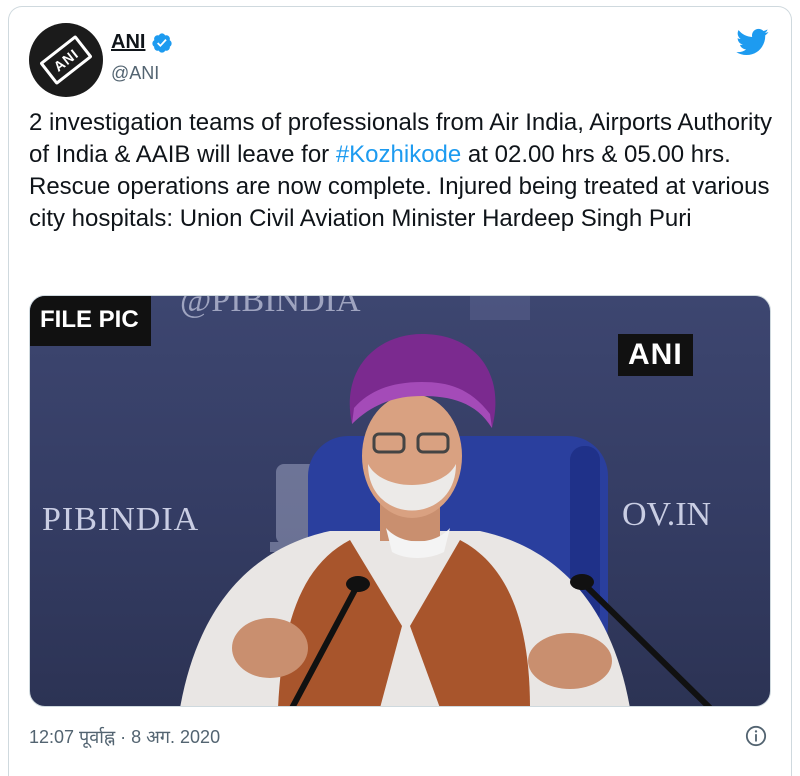 The height and width of the screenshot is (776, 800). Describe the element at coordinates (135, 73) in the screenshot. I see `user-handle: @ANI` at that location.